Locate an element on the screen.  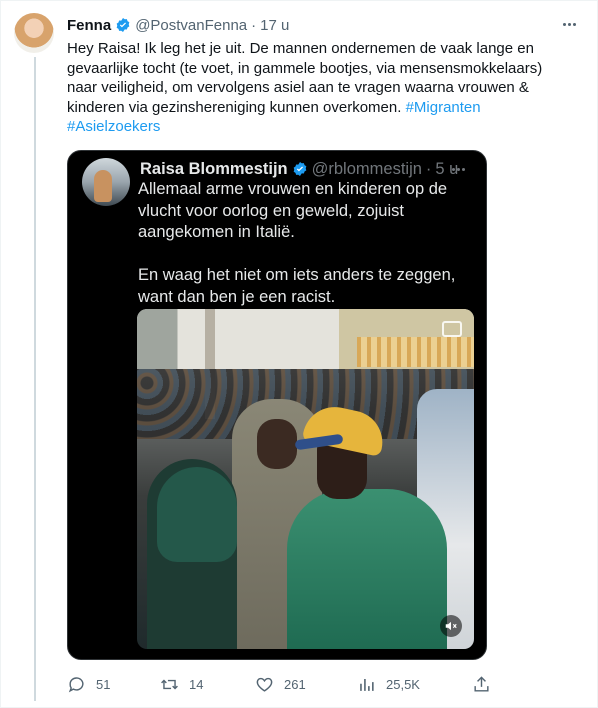
reply-button: 51 is located at coordinates (88, 684).